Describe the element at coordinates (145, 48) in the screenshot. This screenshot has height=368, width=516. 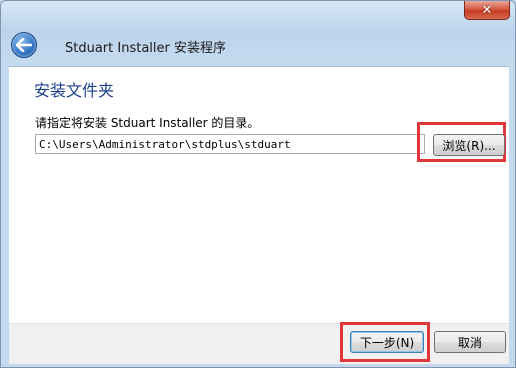
I see `window-title: Stduart Installer 安装程序` at that location.